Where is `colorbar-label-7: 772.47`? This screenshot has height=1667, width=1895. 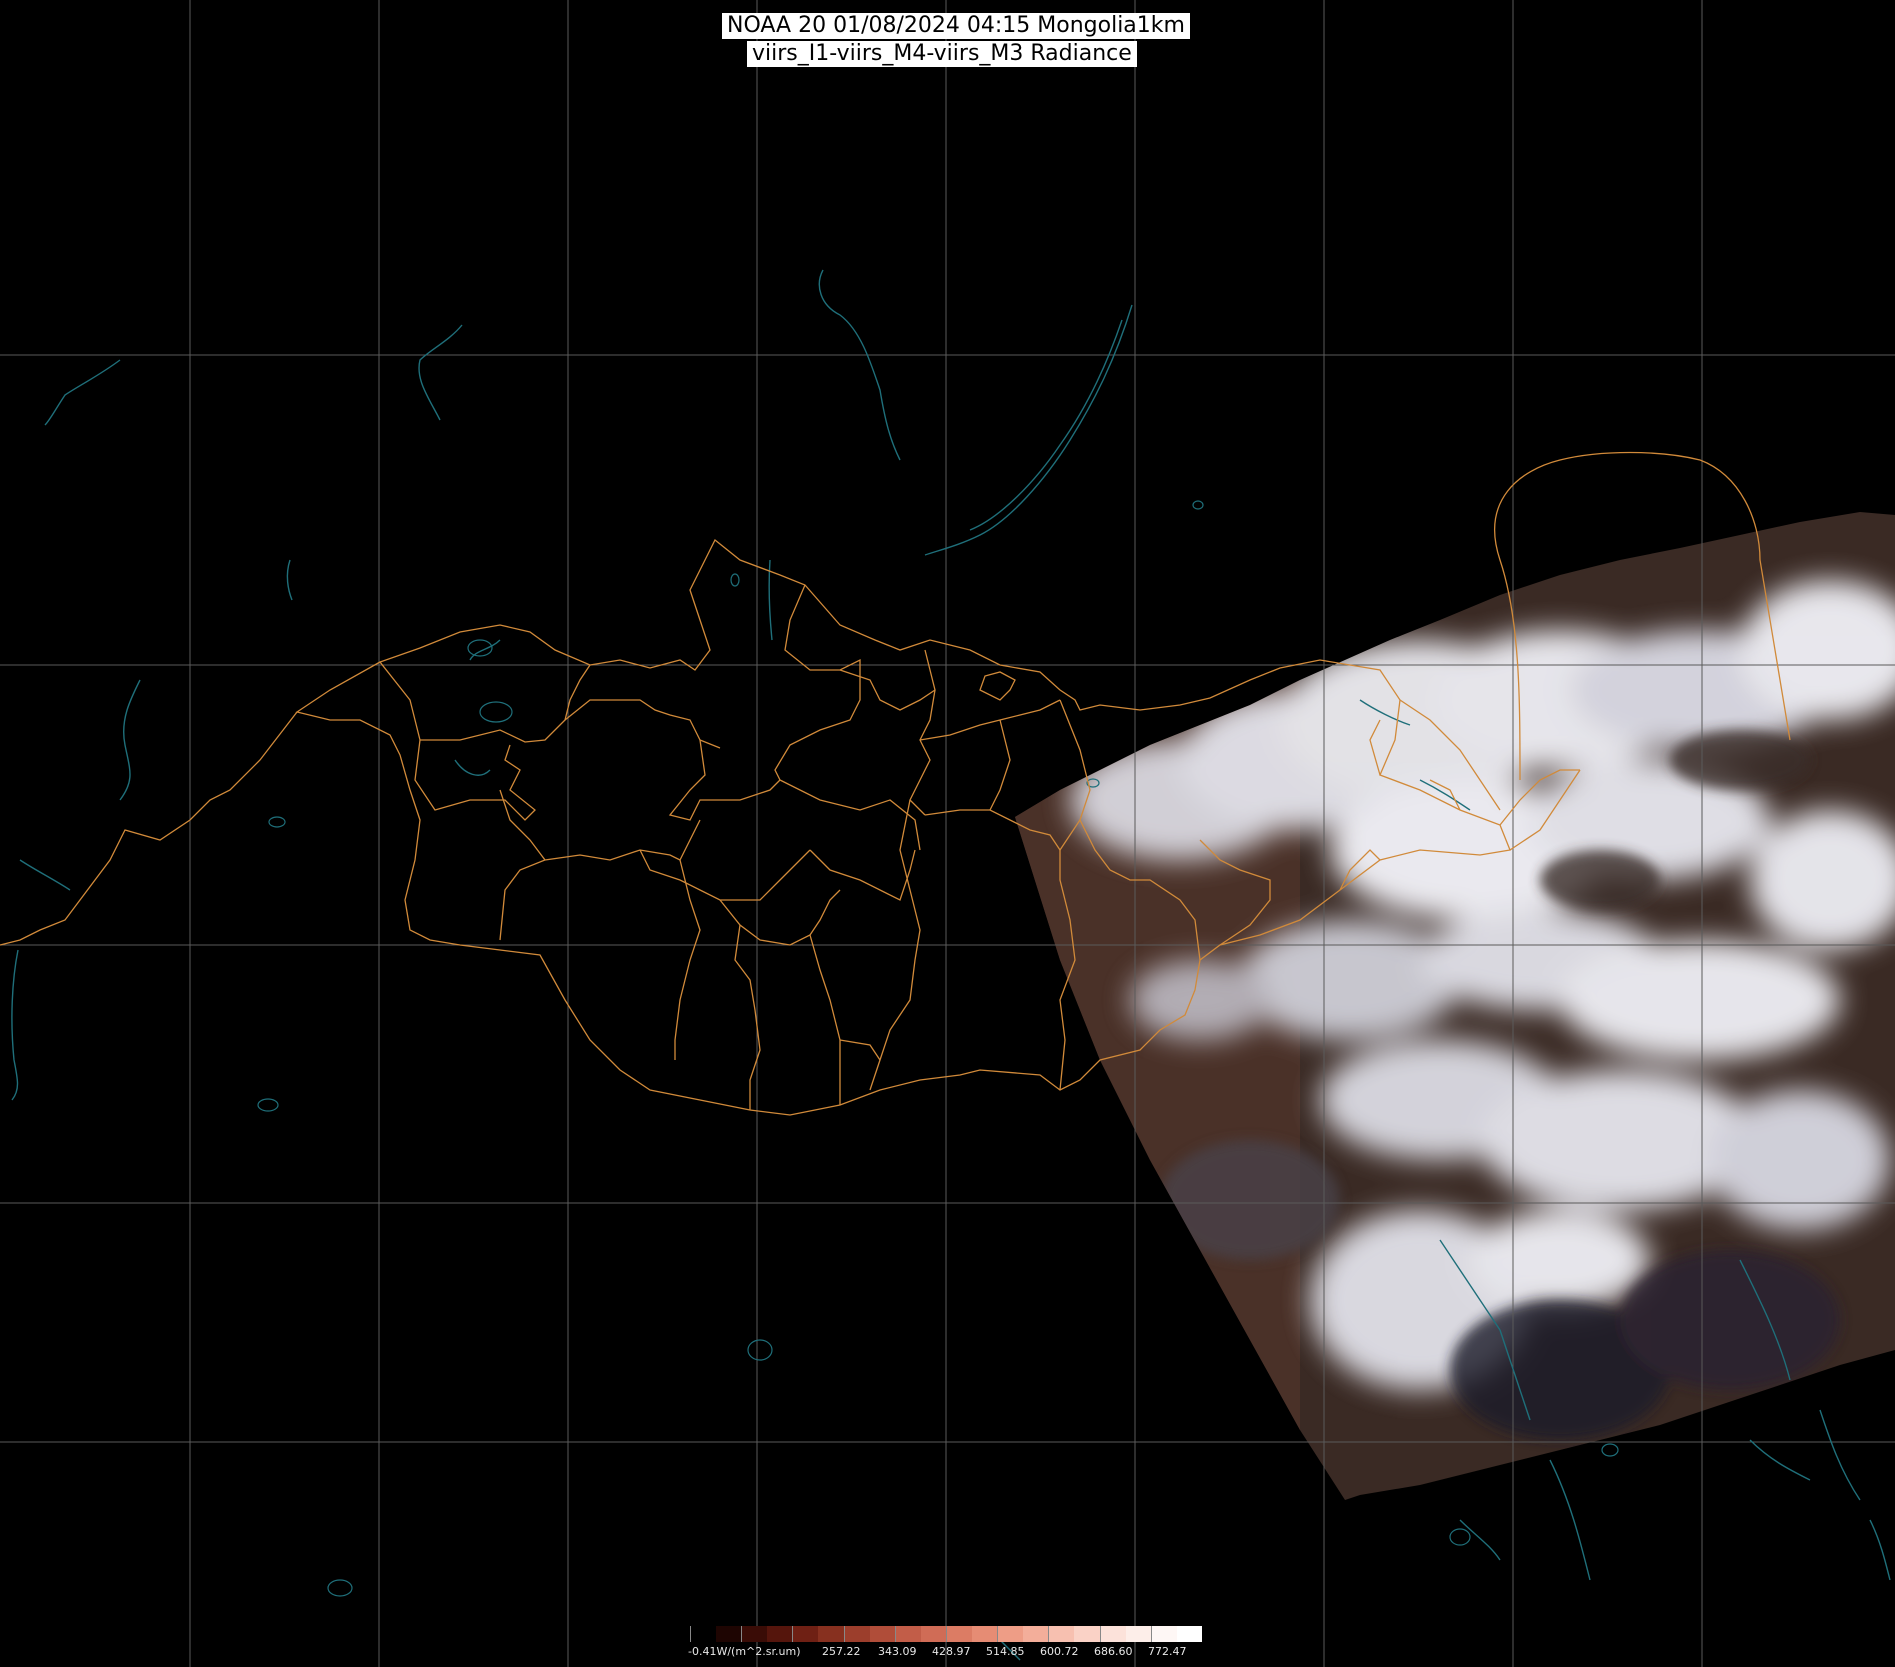 colorbar-label-7: 772.47 is located at coordinates (1167, 1651).